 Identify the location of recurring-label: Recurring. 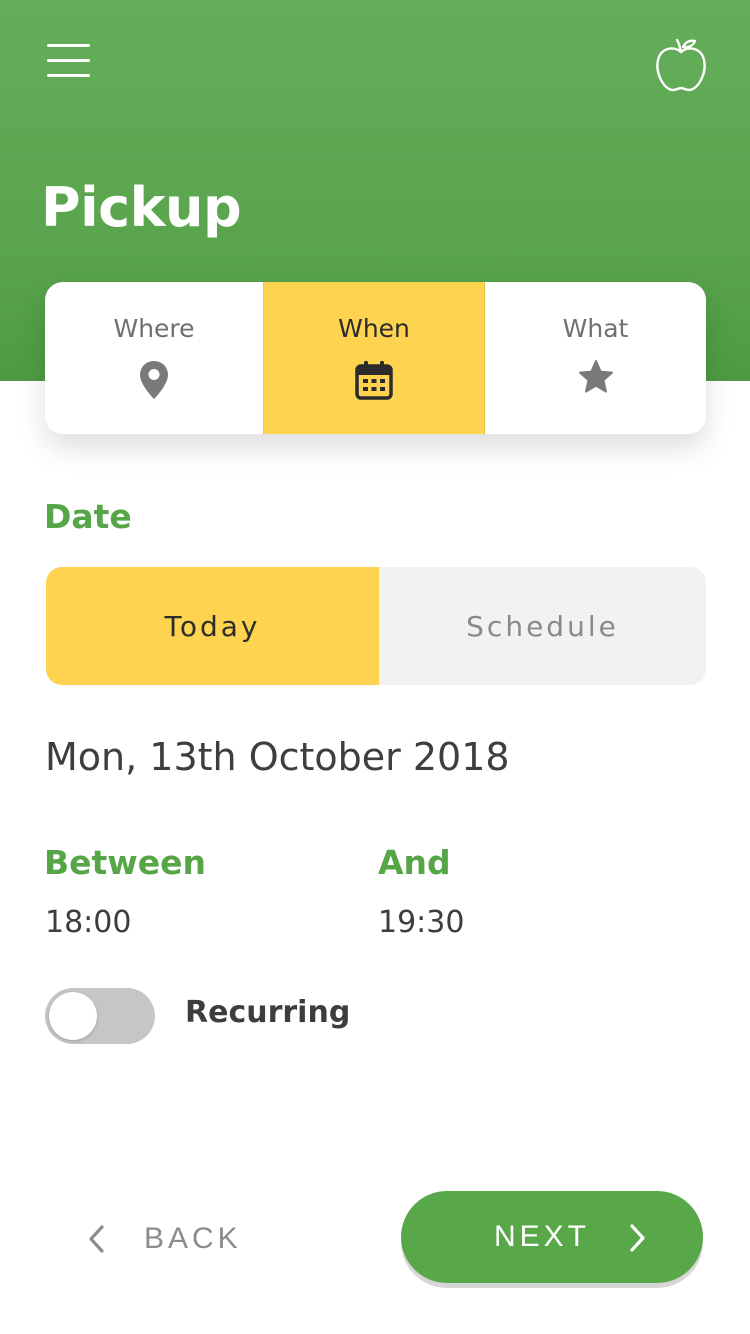
(268, 1012).